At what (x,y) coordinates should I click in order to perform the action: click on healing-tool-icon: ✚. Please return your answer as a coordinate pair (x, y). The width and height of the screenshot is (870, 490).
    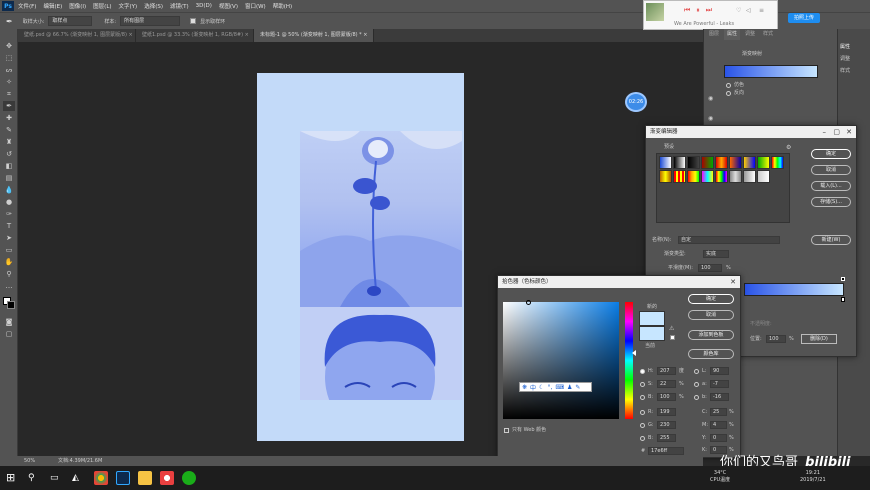
    Looking at the image, I should click on (9, 118).